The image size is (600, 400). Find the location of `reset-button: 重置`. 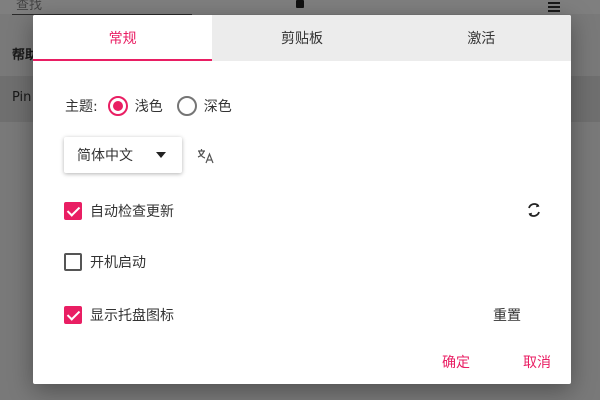

reset-button: 重置 is located at coordinates (507, 315).